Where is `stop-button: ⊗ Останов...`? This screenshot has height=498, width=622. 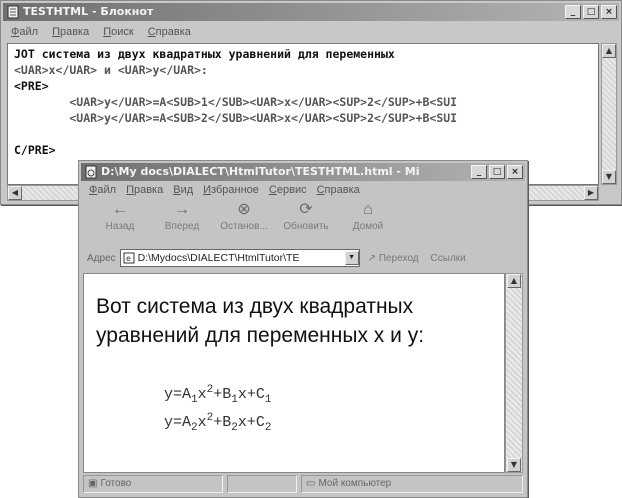
stop-button: ⊗ Останов... is located at coordinates (244, 220).